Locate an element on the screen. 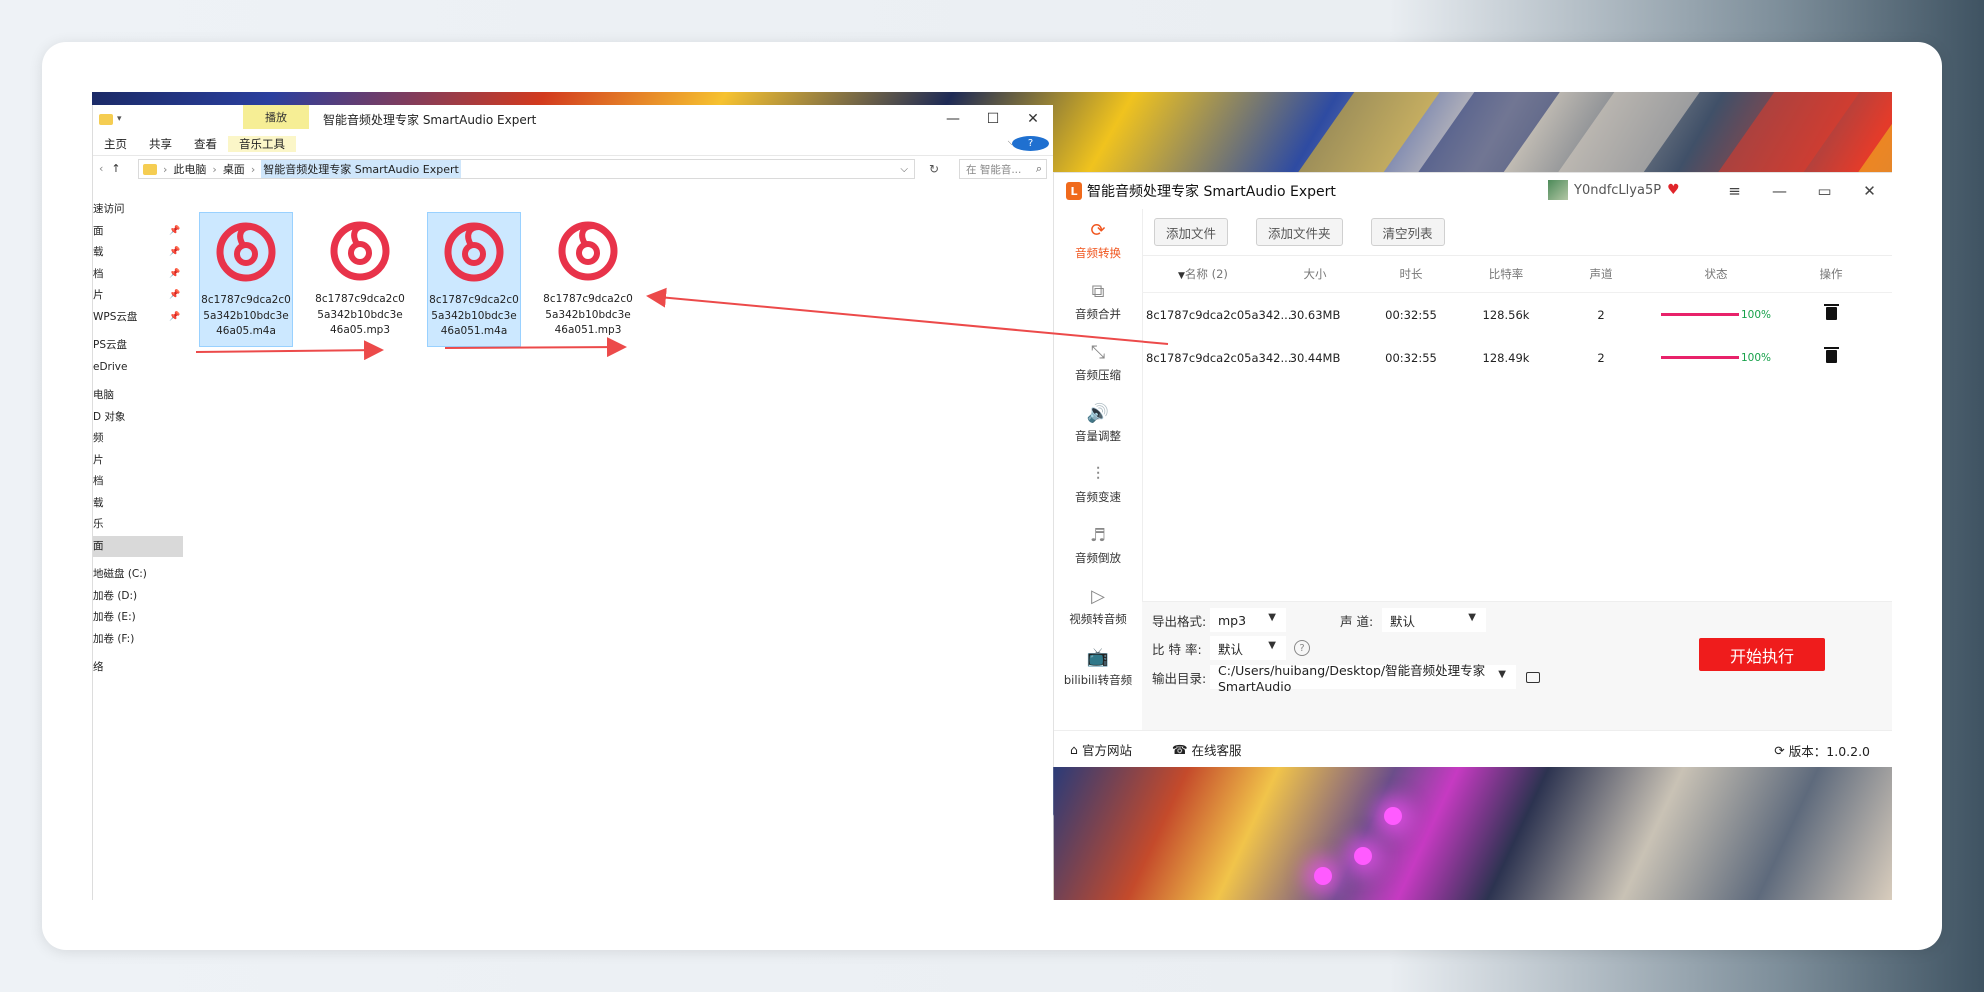  sidebar-item-compress: ⤡ 音频压缩 is located at coordinates (1098, 361).